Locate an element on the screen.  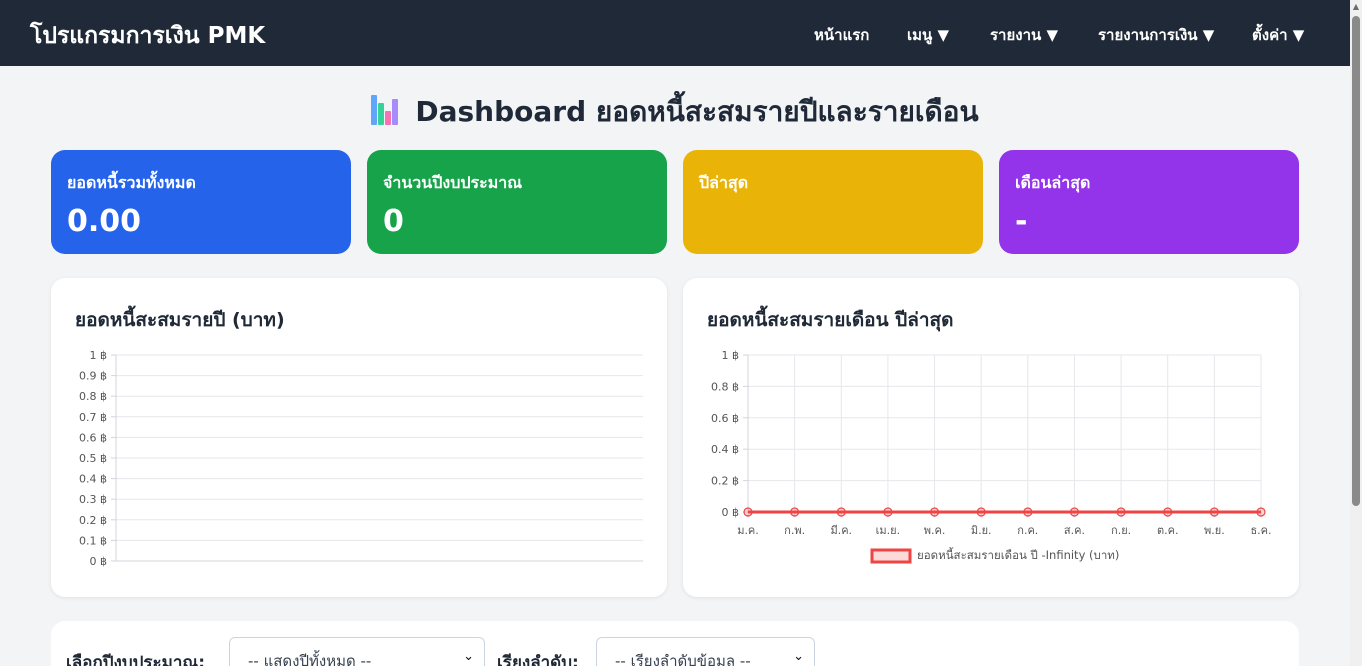
x-tick-label: พ.ค. is located at coordinates (935, 530).